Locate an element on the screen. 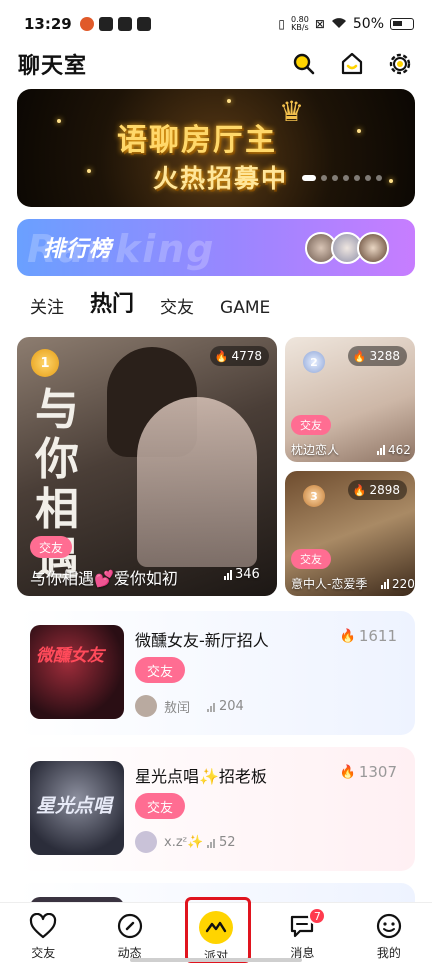 This screenshot has width=432, height=964. room-name: 与你相遇💕爱你如初 is located at coordinates (104, 578).